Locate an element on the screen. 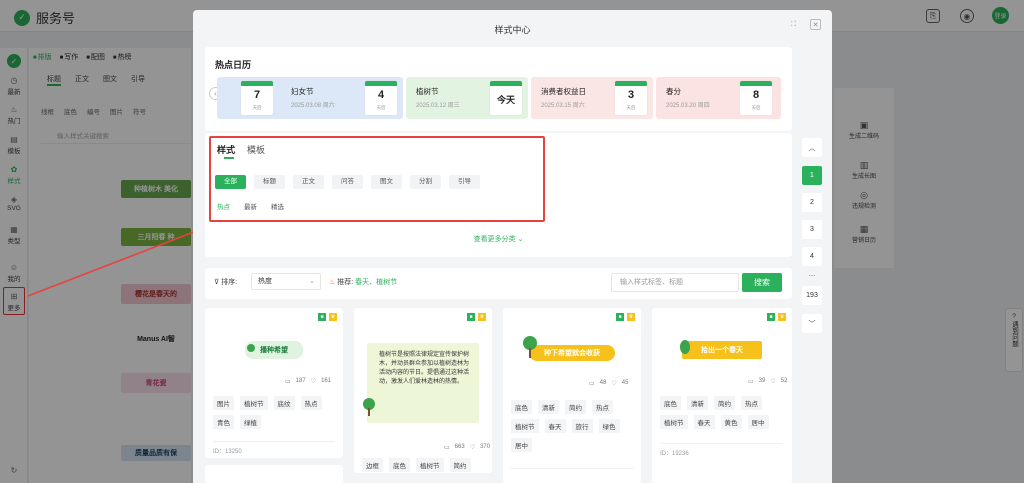 The image size is (1024, 483). festival-name: 妇女节 is located at coordinates (302, 91).